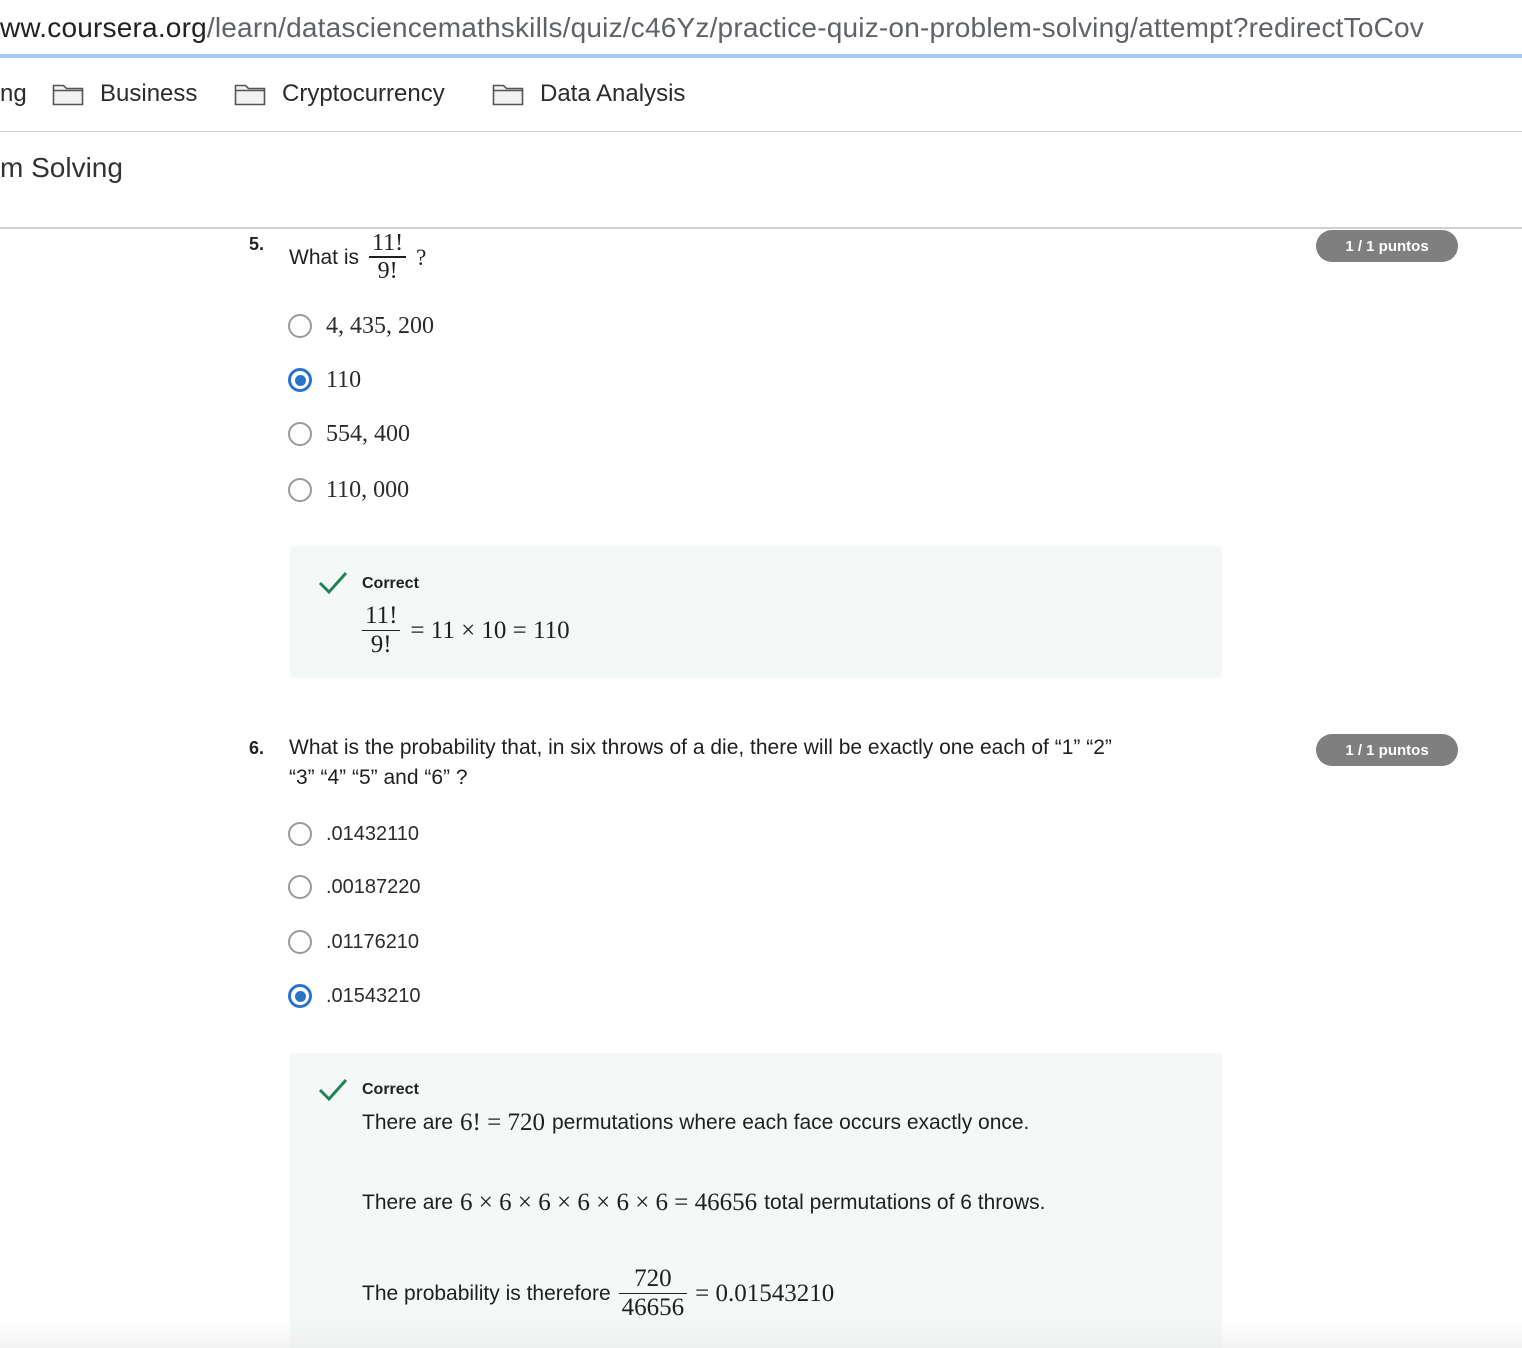 The height and width of the screenshot is (1348, 1522). Describe the element at coordinates (653, 1294) in the screenshot. I see `explanation-fraction: 720 46656` at that location.